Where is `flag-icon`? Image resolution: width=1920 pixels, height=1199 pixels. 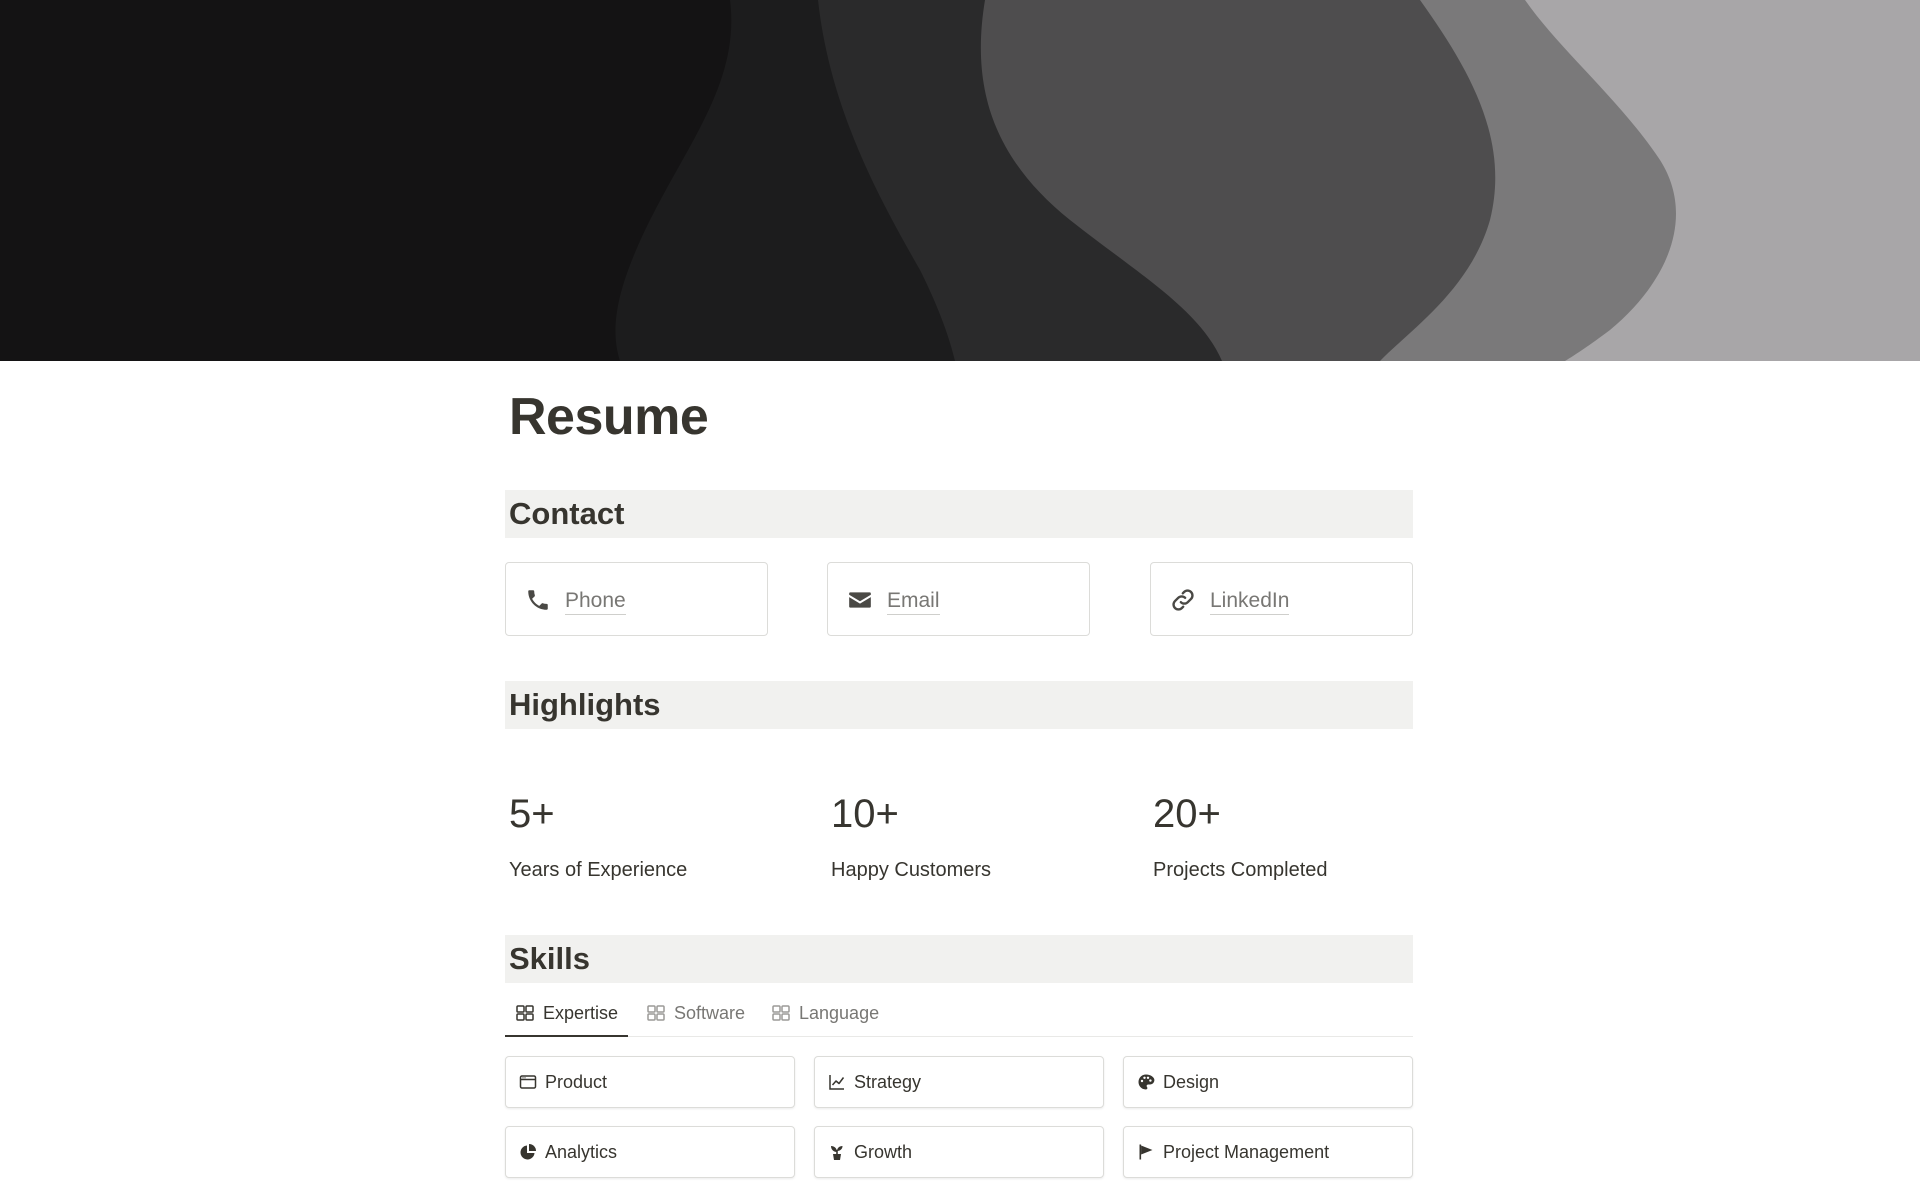 flag-icon is located at coordinates (1146, 1152).